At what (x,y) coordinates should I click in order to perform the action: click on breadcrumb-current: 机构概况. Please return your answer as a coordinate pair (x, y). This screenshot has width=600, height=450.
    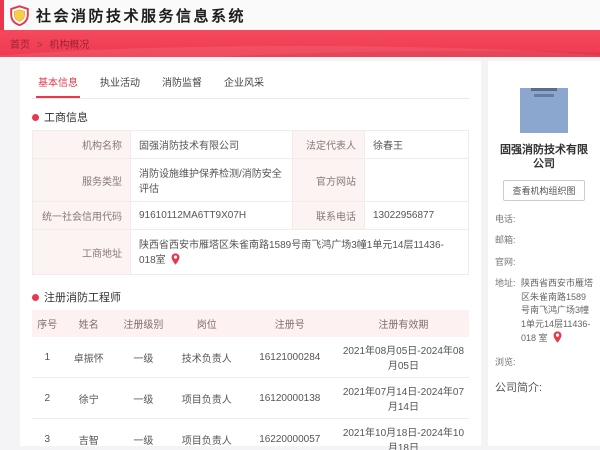
    Looking at the image, I should click on (69, 45).